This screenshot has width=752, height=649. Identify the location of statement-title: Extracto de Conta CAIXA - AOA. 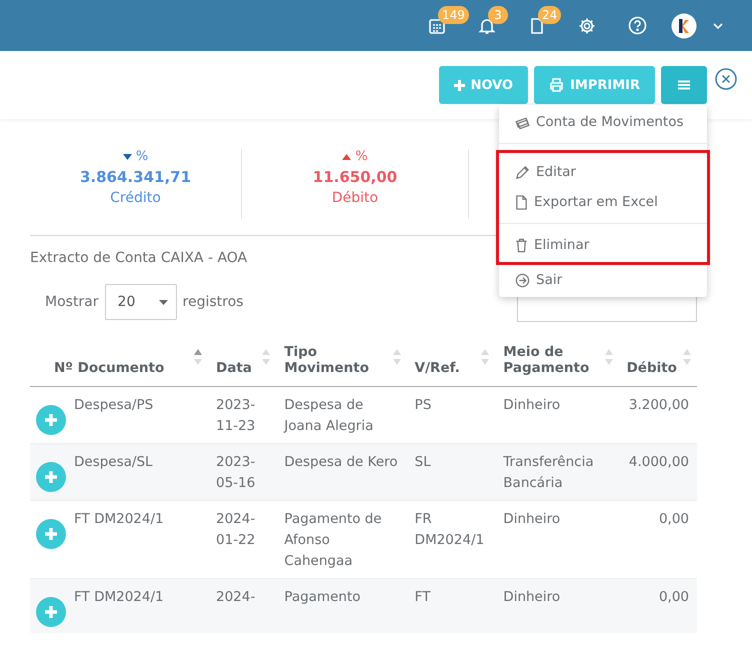
(139, 258).